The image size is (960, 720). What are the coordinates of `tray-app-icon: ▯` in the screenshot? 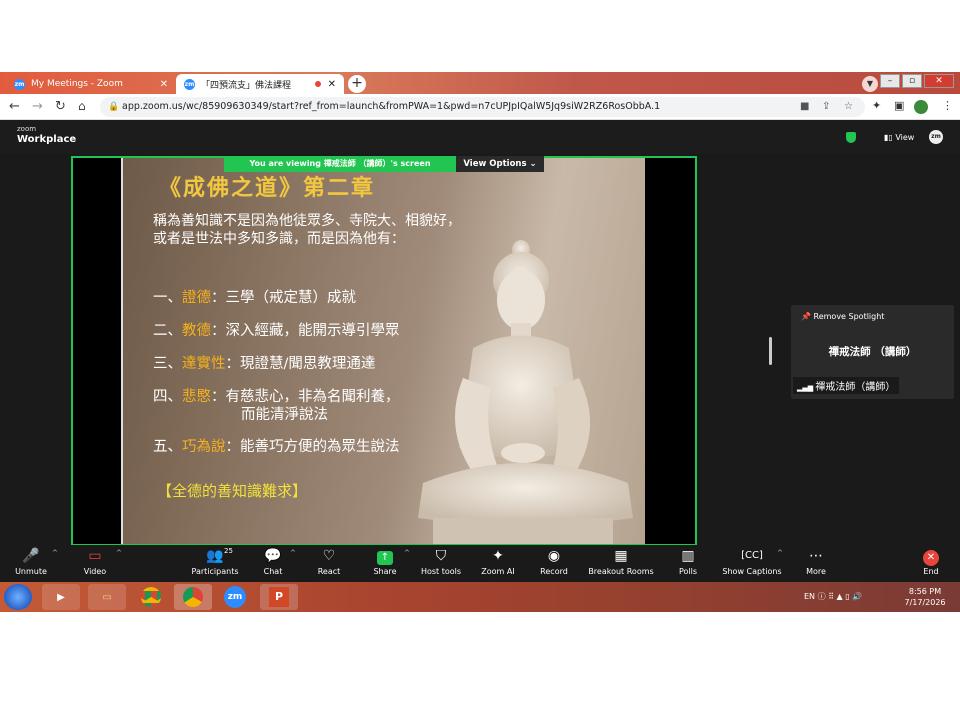 It's located at (847, 596).